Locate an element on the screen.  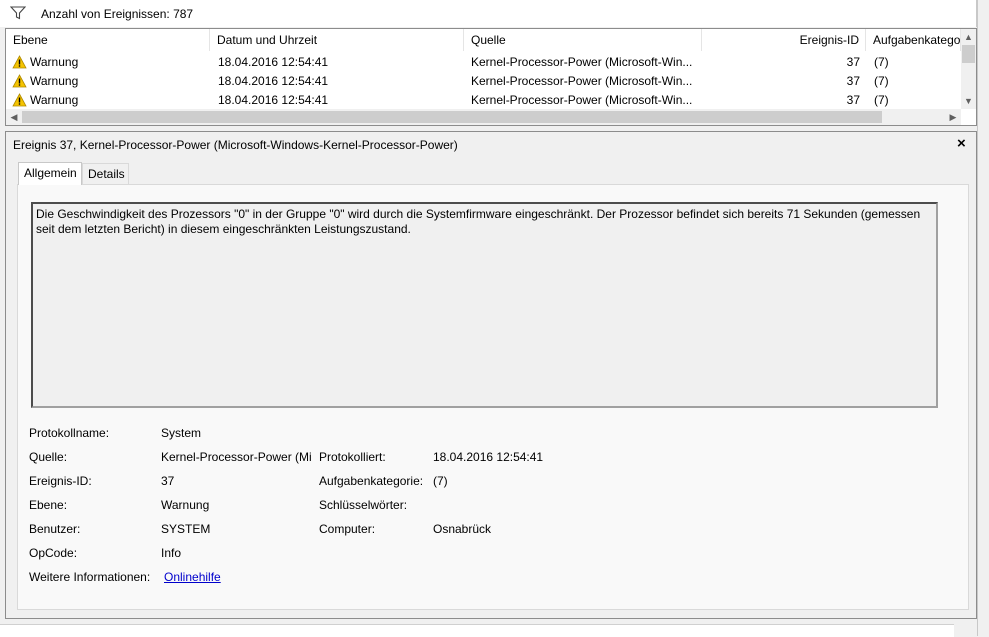
column-header-level: Ebene is located at coordinates (108, 40).